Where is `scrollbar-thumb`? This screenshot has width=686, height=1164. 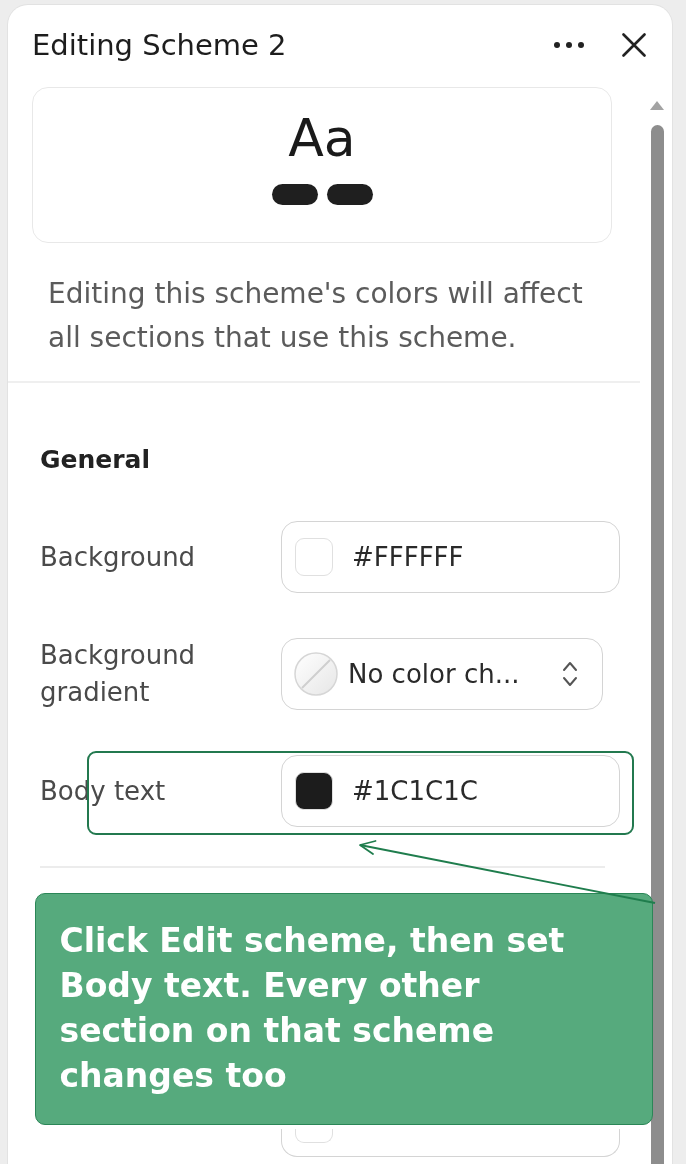 scrollbar-thumb is located at coordinates (657, 644).